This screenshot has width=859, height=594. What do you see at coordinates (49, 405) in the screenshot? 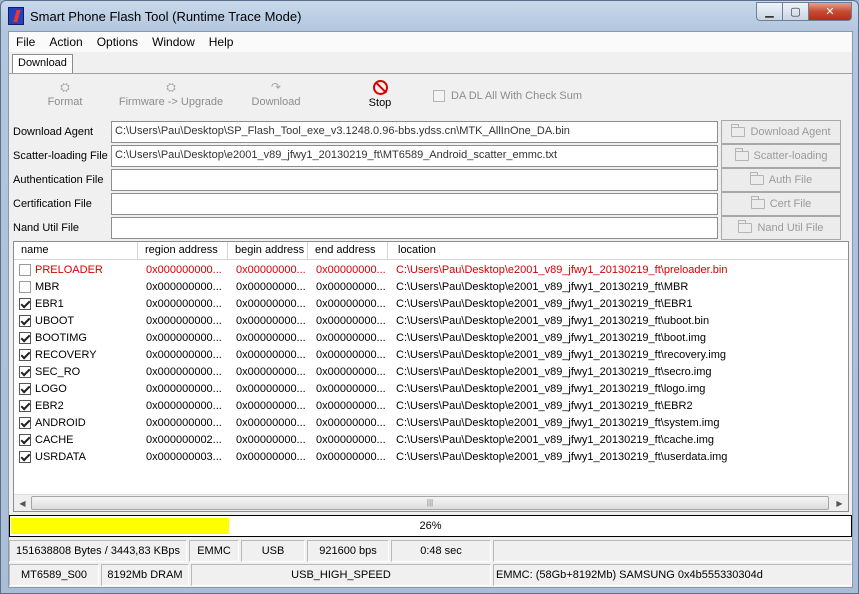
I see `row-name: EBR2` at bounding box center [49, 405].